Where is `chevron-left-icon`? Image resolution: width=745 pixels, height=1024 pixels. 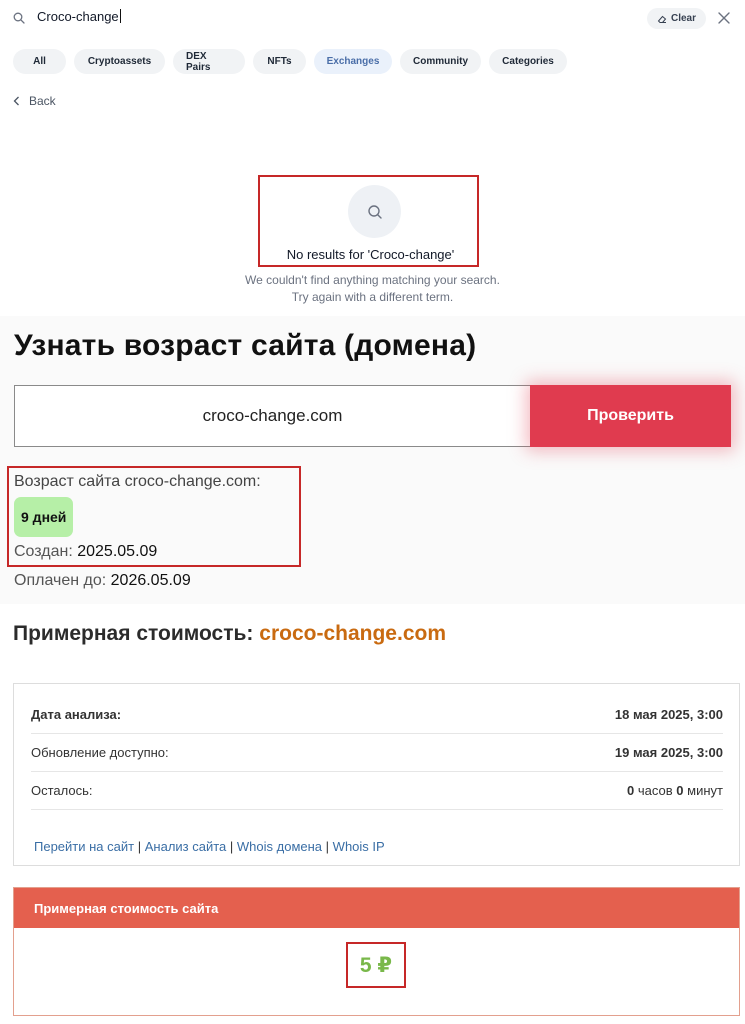 chevron-left-icon is located at coordinates (16, 101).